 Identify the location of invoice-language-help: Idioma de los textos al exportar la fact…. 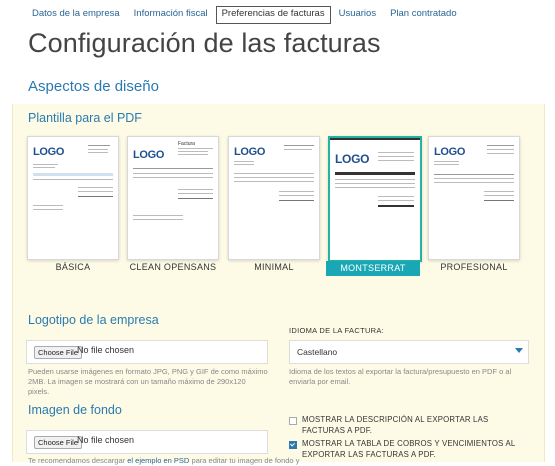
(400, 376).